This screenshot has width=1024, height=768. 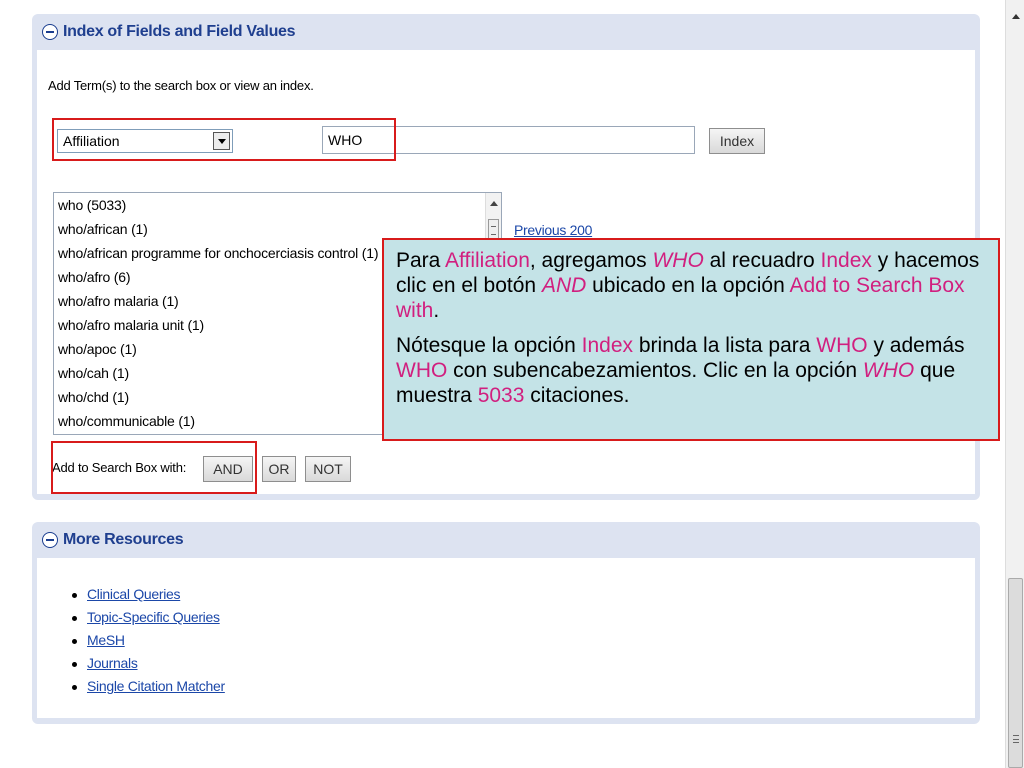 What do you see at coordinates (148, 663) in the screenshot?
I see `list-item: Journals` at bounding box center [148, 663].